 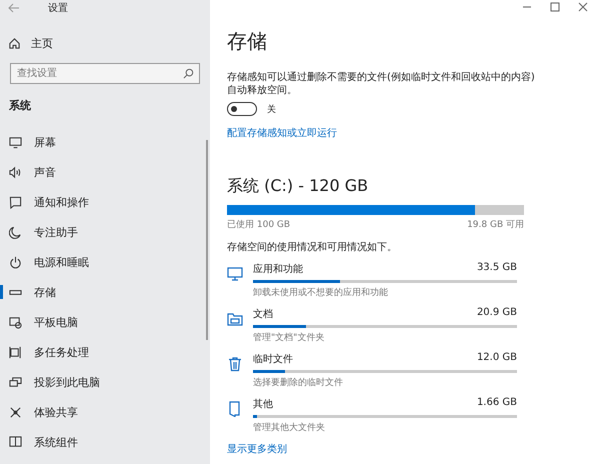 I want to click on category-size: 20.9 GB, so click(x=496, y=313).